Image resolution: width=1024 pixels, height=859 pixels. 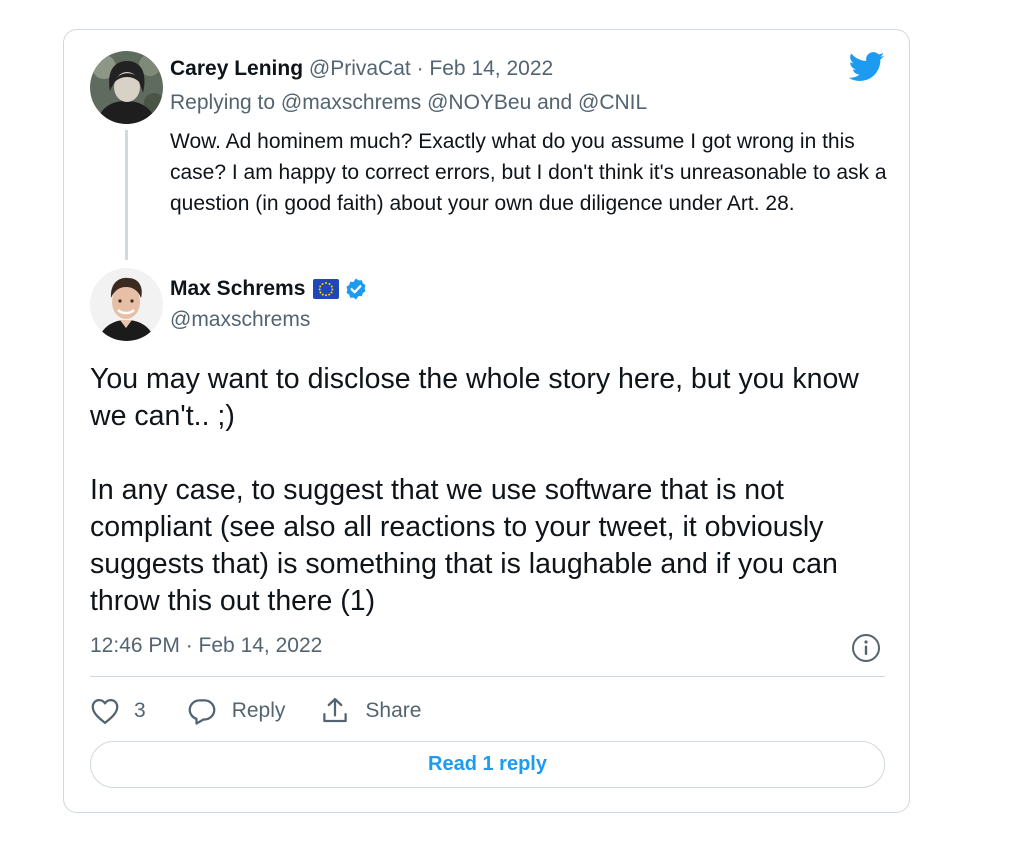 I want to click on tweet-actions-bar: 3 Reply Share, so click(x=255, y=711).